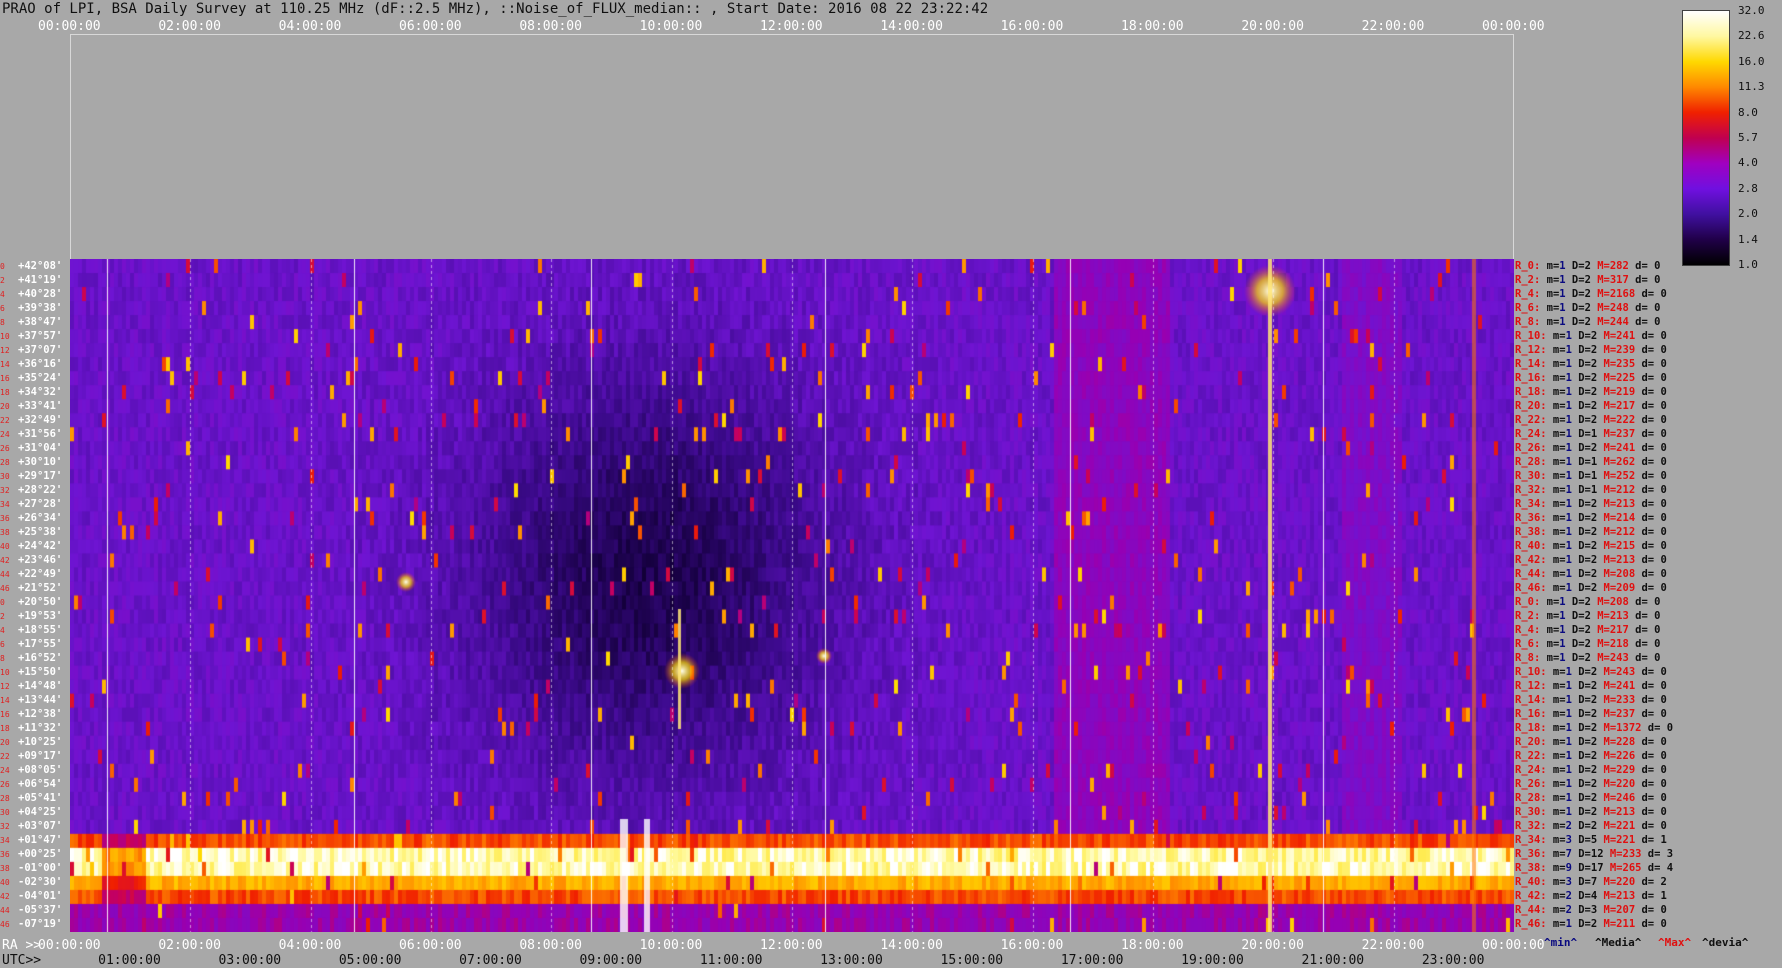 The image size is (1782, 968). What do you see at coordinates (250, 960) in the screenshot?
I see `utc-tick-label: 03:00:00` at bounding box center [250, 960].